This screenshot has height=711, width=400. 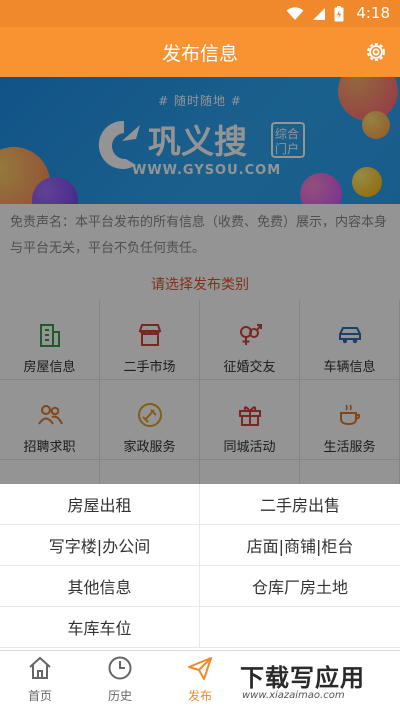 I want to click on gear-icon, so click(x=376, y=52).